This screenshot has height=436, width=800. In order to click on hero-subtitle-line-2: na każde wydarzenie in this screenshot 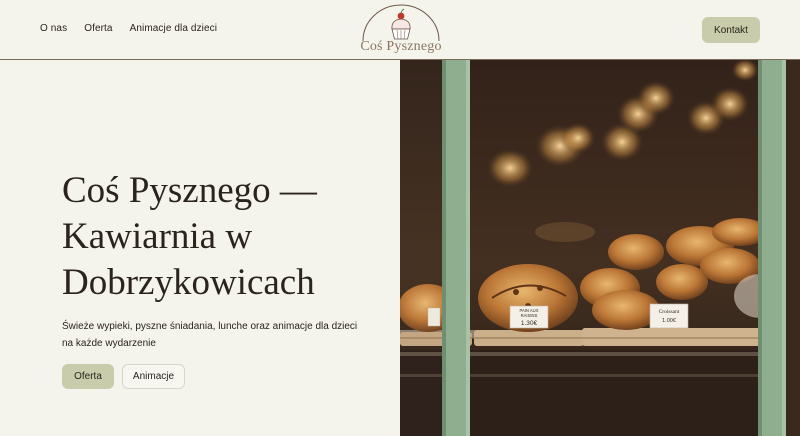, I will do `click(109, 343)`.